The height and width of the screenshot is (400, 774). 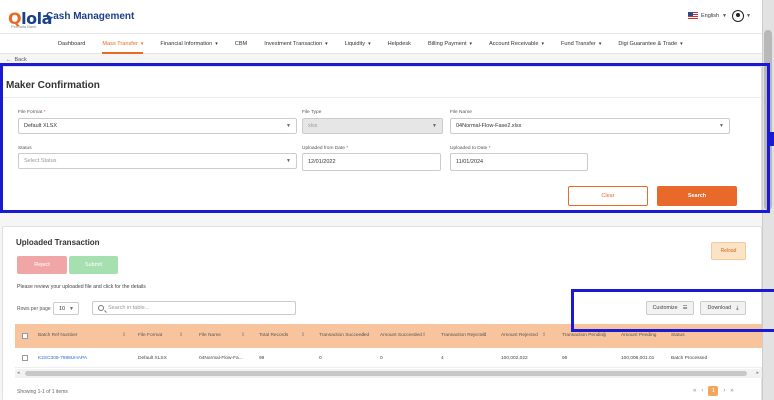 What do you see at coordinates (42, 265) in the screenshot?
I see `reject-button: Reject` at bounding box center [42, 265].